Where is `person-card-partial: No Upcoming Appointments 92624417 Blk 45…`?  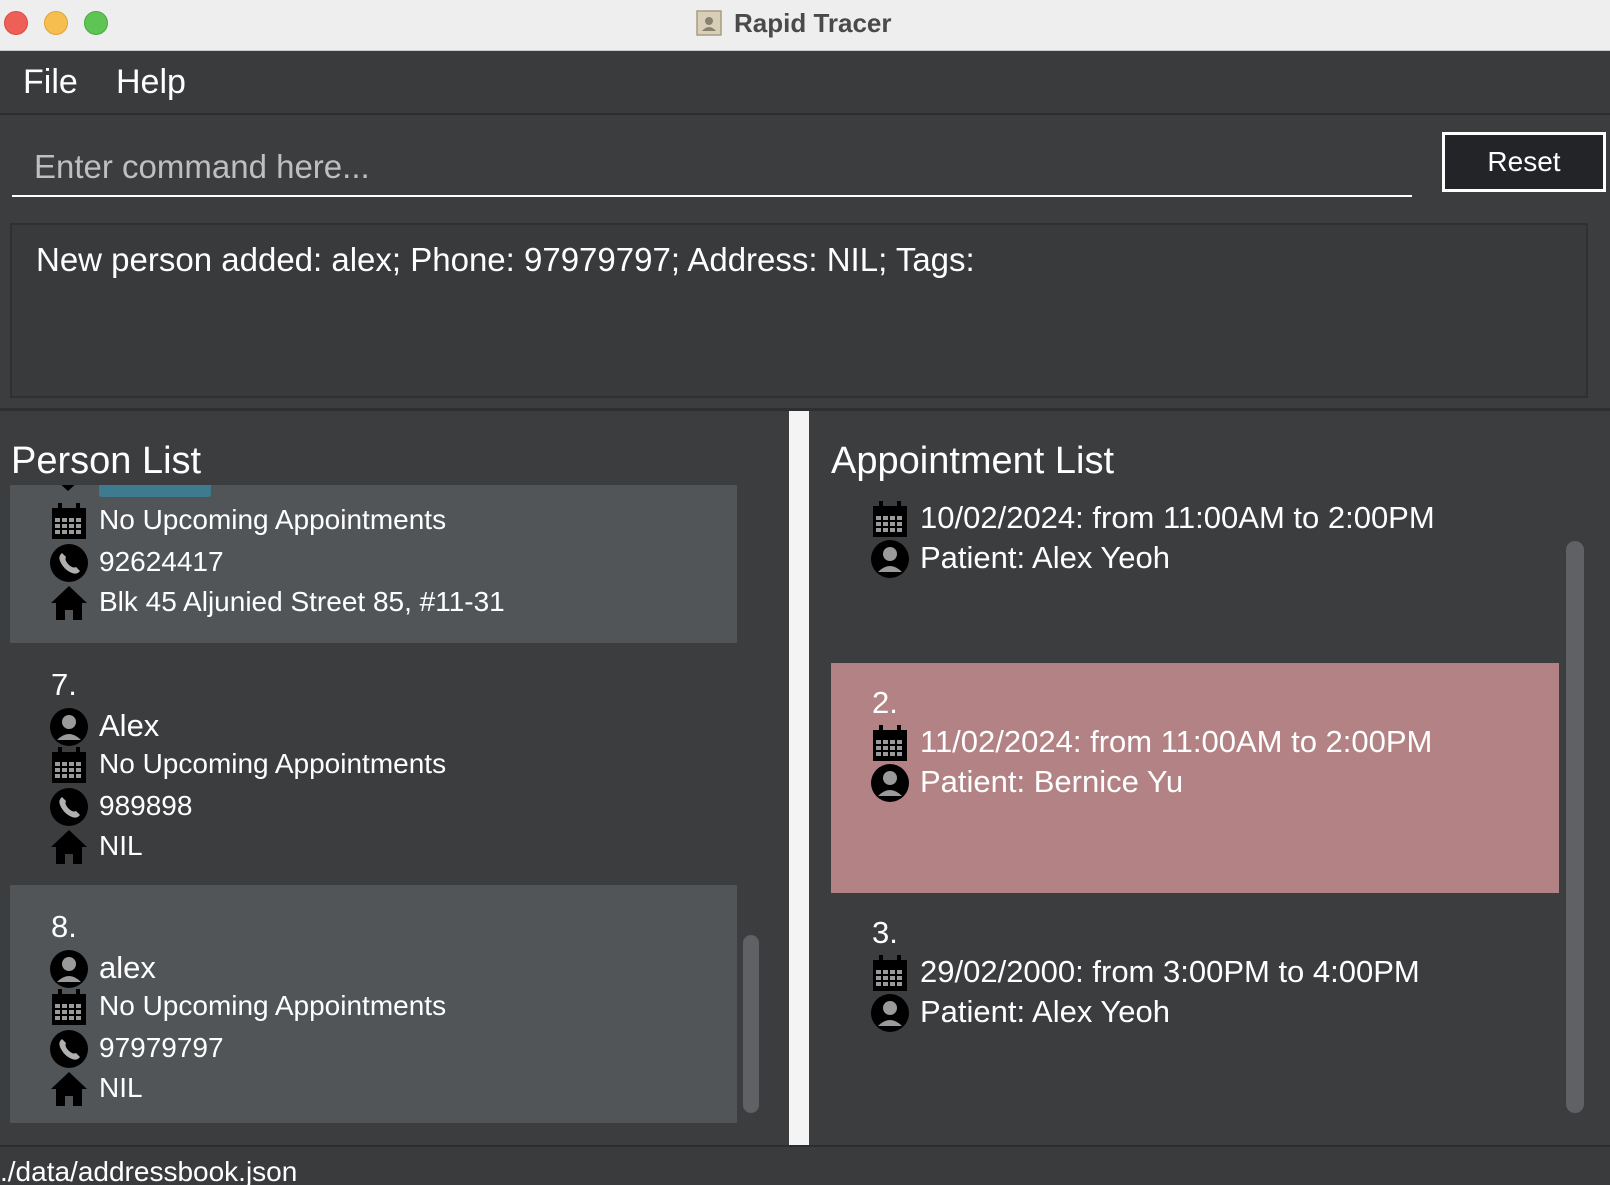
person-card-partial: No Upcoming Appointments 92624417 Blk 45… is located at coordinates (373, 564).